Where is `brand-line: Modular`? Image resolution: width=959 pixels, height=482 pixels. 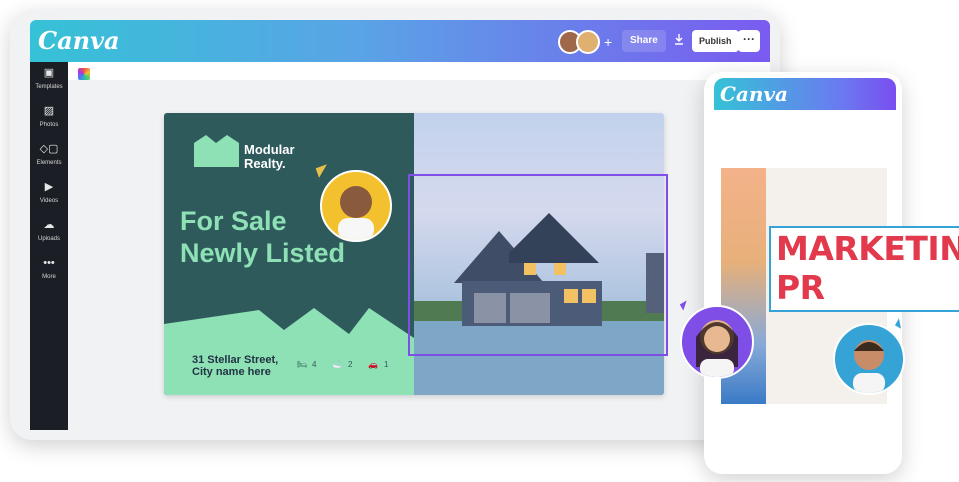 brand-line: Modular is located at coordinates (269, 149).